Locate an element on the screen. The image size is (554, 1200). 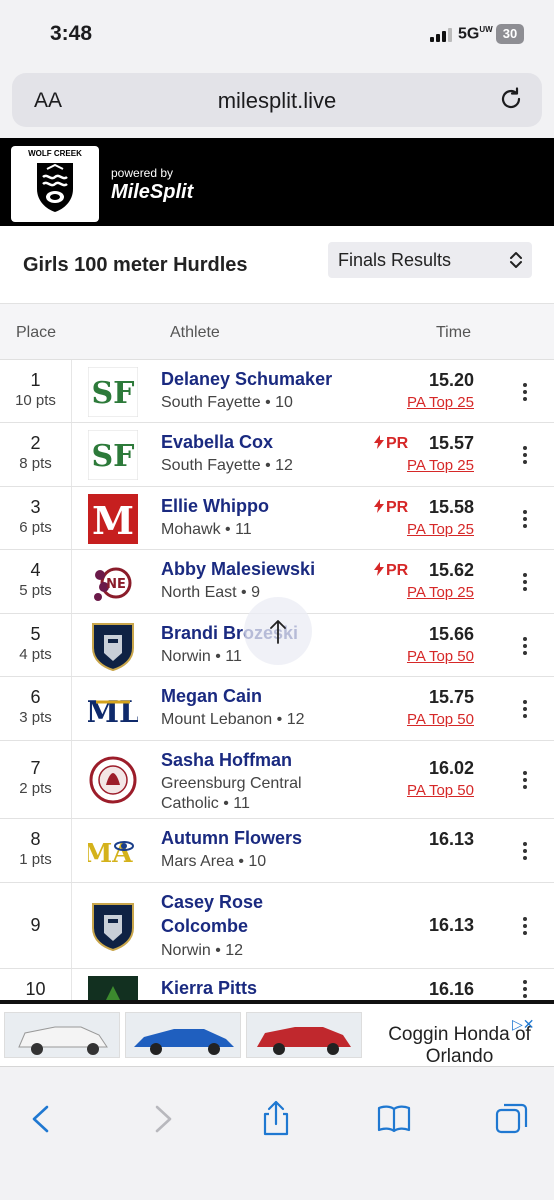
team-logo: ML is located at coordinates (113, 709).